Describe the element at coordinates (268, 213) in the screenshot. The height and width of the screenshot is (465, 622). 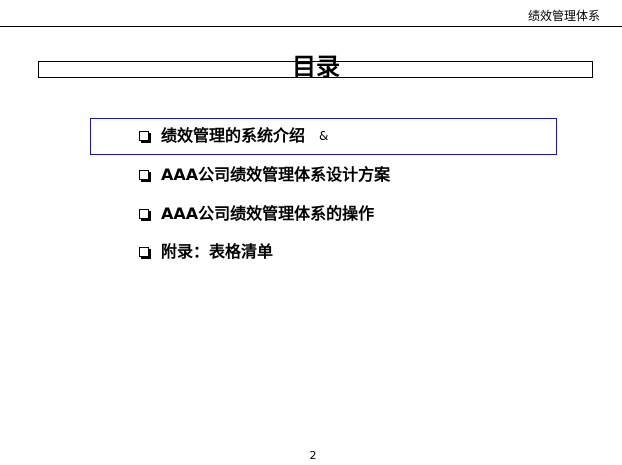
I see `toc-item-label: AAA公司绩效管理体系的操作` at that location.